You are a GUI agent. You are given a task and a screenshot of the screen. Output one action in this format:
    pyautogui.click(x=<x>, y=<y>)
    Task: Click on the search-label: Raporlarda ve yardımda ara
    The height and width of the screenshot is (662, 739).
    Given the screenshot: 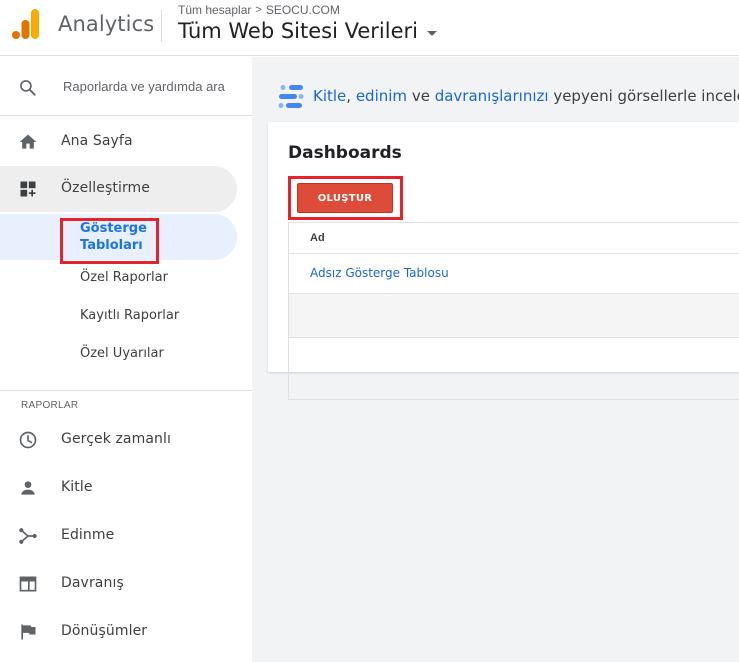 What is the action you would take?
    pyautogui.click(x=144, y=86)
    